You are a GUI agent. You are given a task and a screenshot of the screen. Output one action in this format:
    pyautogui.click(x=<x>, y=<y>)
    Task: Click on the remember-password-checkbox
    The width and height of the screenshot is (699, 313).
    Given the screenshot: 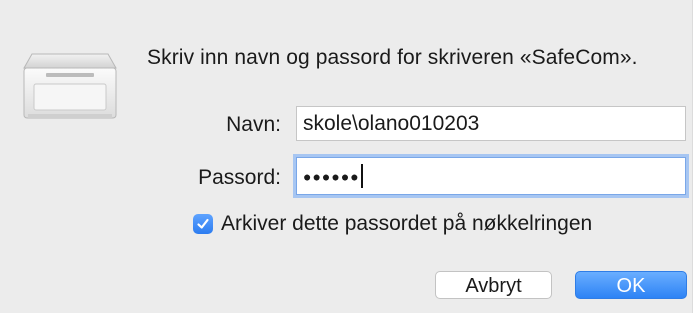 What is the action you would take?
    pyautogui.click(x=203, y=224)
    